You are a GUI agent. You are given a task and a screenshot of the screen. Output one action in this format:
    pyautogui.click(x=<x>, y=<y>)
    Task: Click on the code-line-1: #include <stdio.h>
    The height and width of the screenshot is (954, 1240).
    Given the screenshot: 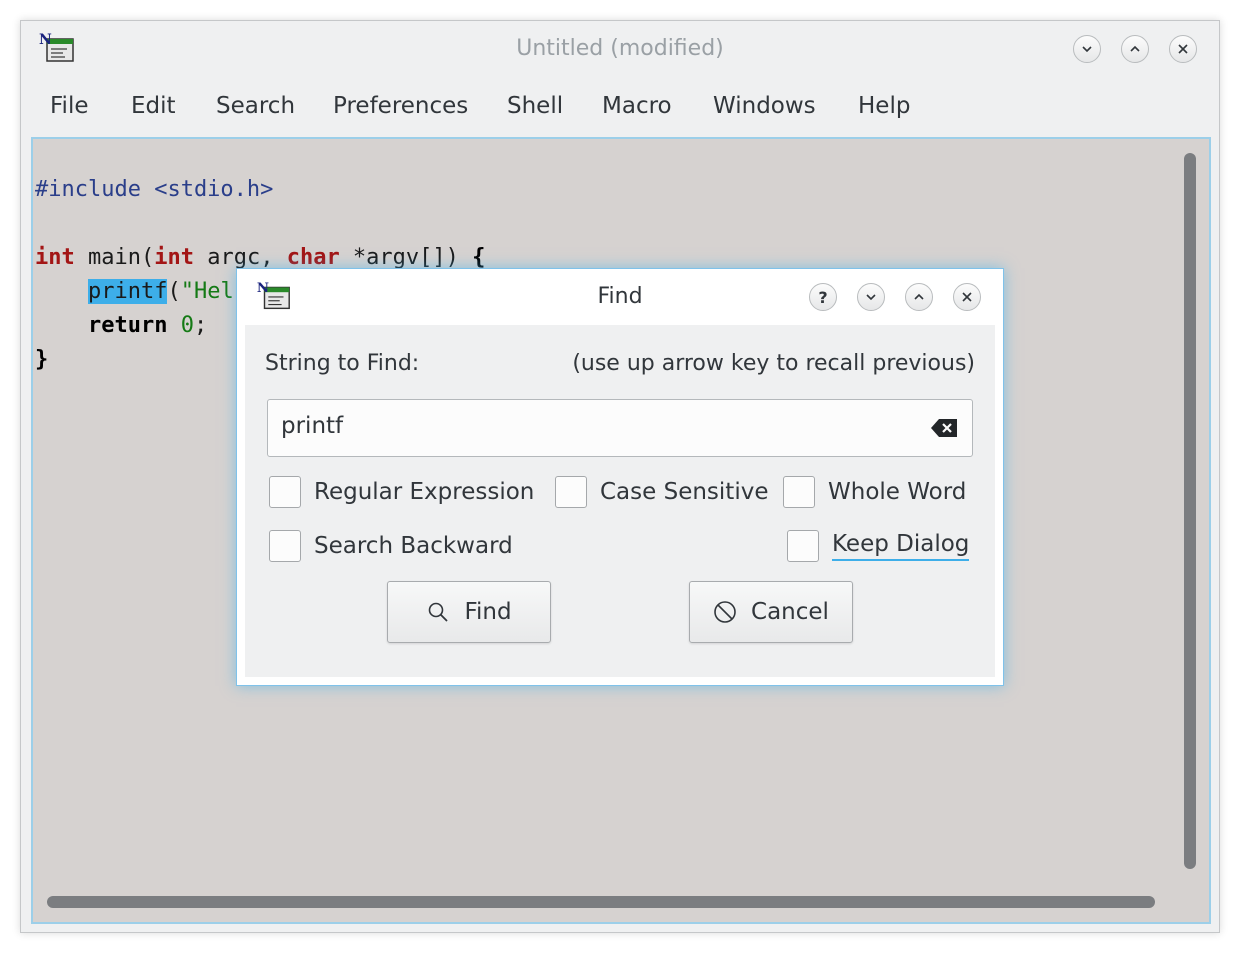 What is the action you would take?
    pyautogui.click(x=260, y=190)
    